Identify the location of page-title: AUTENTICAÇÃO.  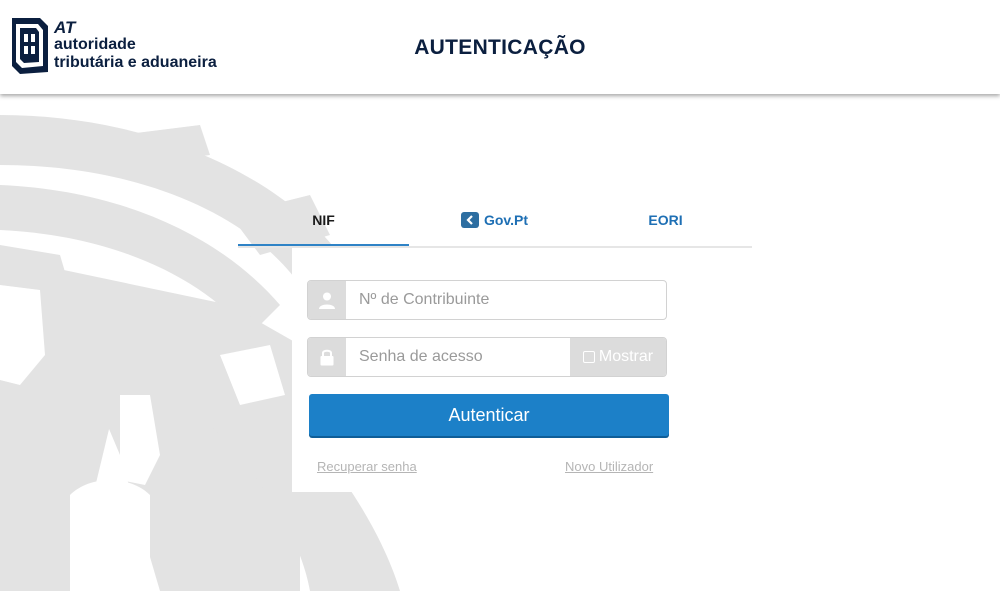
(500, 47).